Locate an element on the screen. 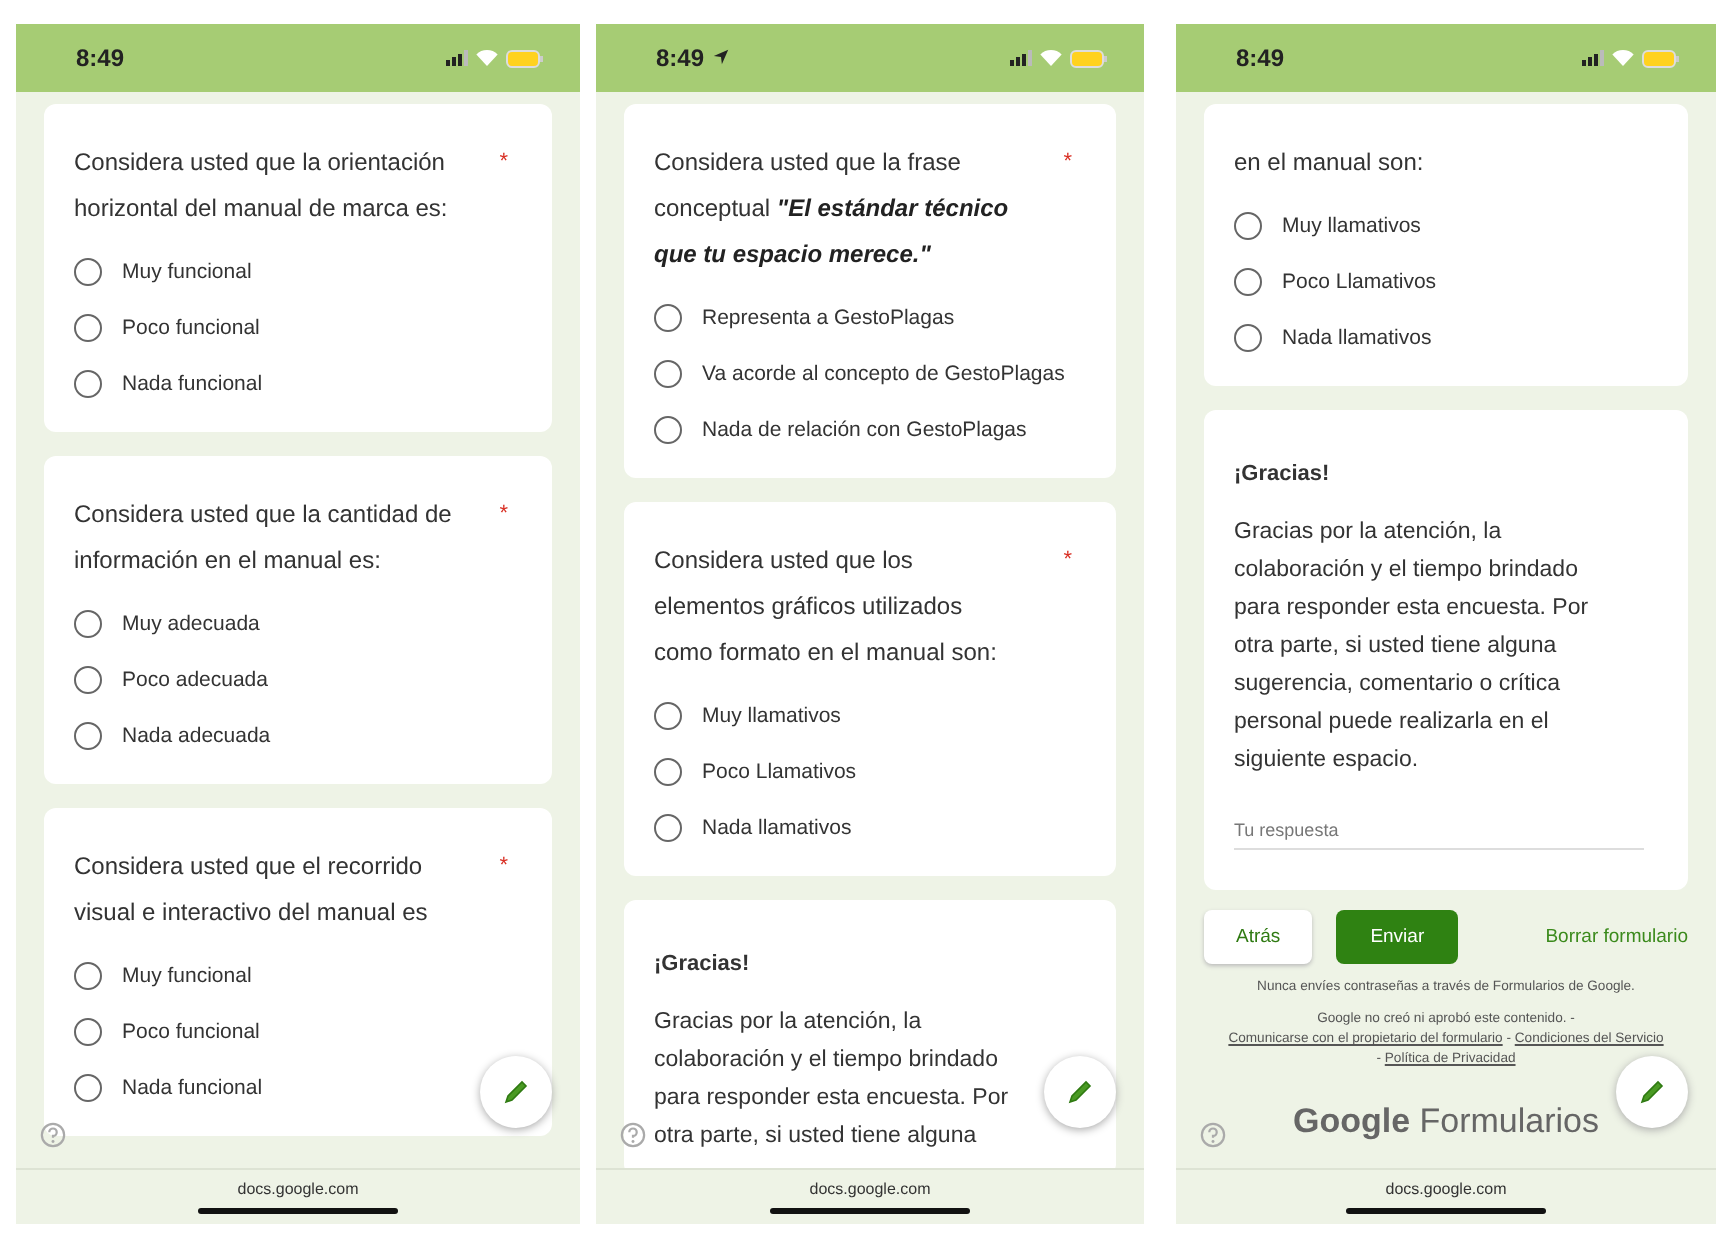 Image resolution: width=1724 pixels, height=1238 pixels. edit-button is located at coordinates (1652, 1092).